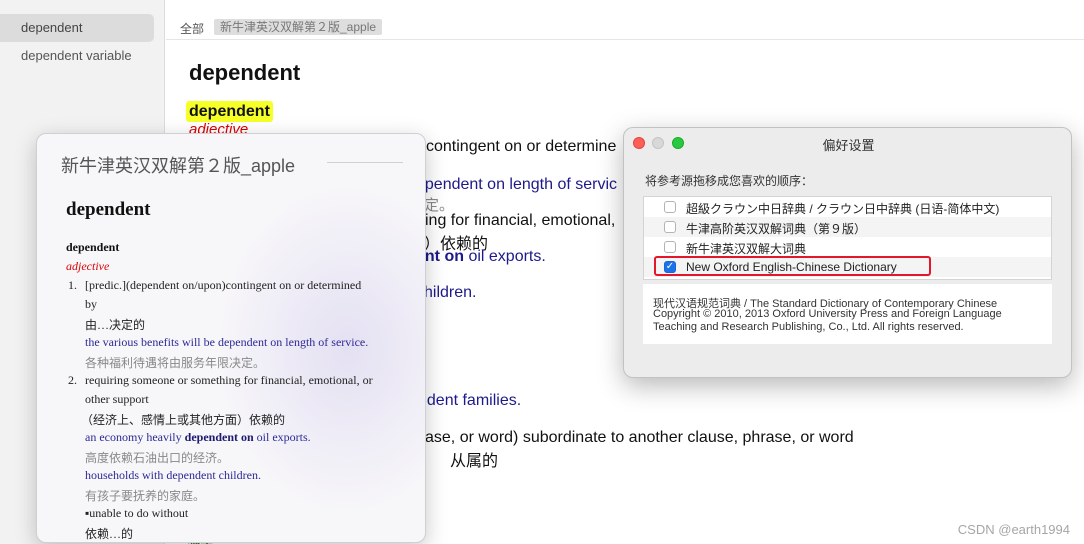 This screenshot has width=1084, height=544. What do you see at coordinates (521, 146) in the screenshot?
I see `entry-text: contingent on or determine` at bounding box center [521, 146].